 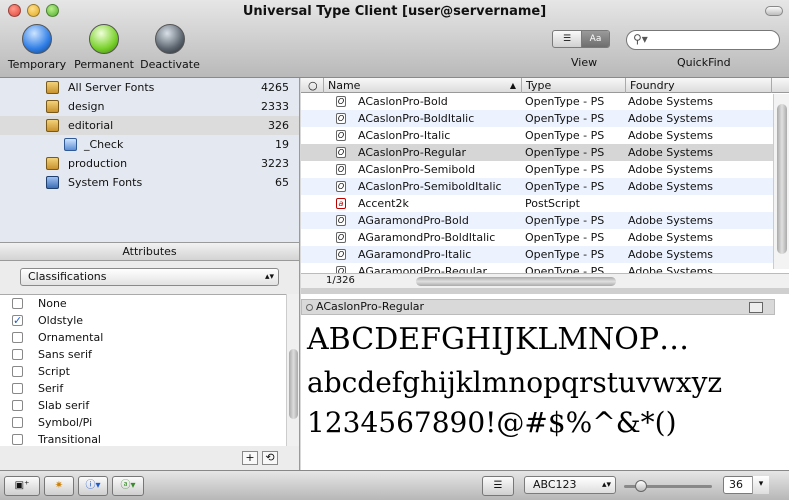 I want to click on quickfind-search-field: ⚲▾, so click(x=703, y=40).